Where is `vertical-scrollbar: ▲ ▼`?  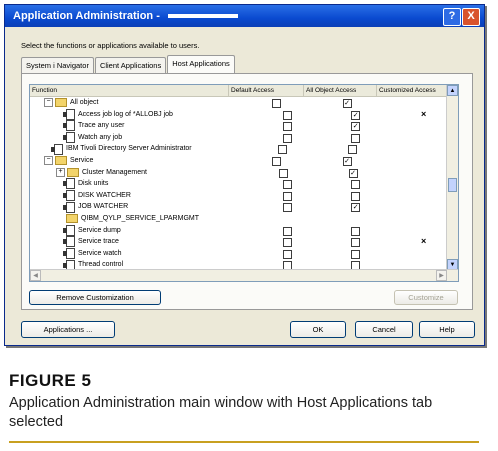
vertical-scrollbar: ▲ ▼ is located at coordinates (452, 177).